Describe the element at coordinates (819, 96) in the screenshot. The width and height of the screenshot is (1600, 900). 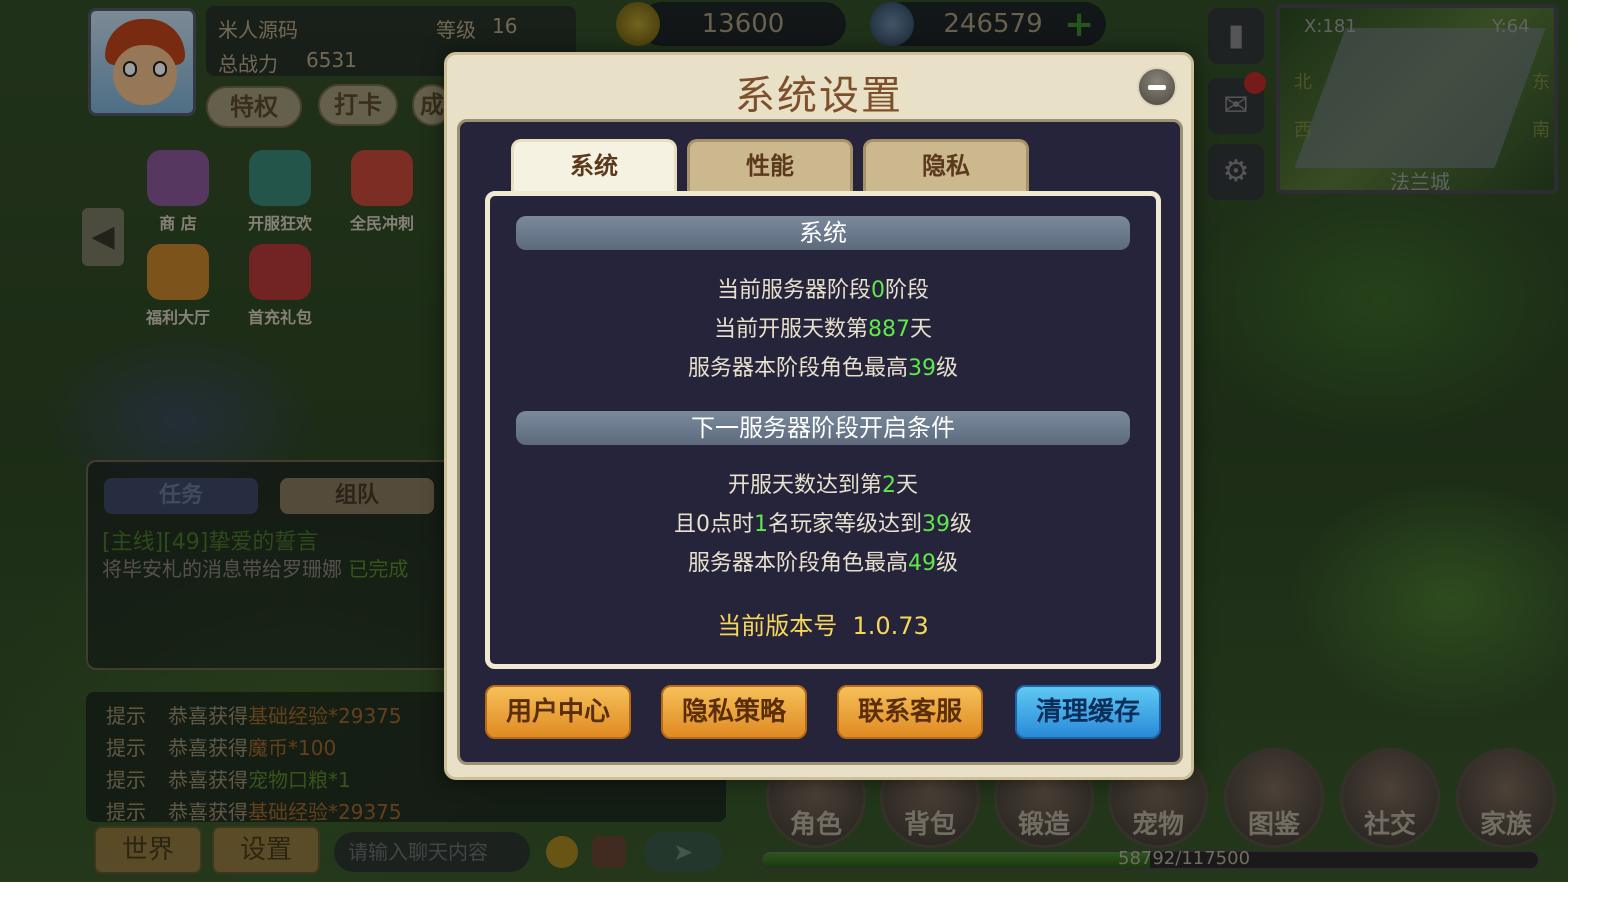
I see `dialog-title: 系统设置` at that location.